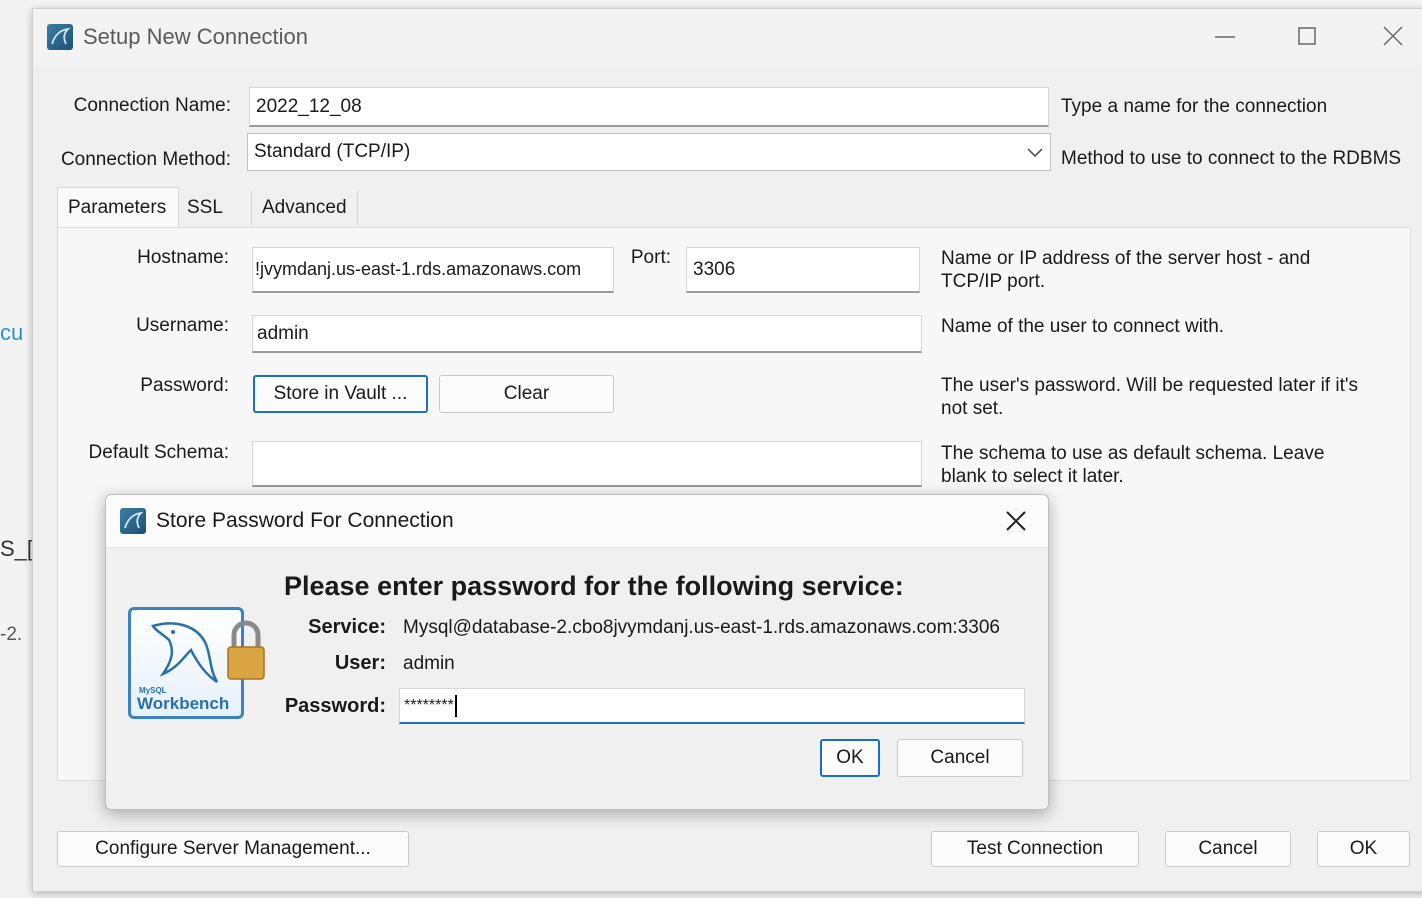 The image size is (1422, 898). Describe the element at coordinates (1225, 36) in the screenshot. I see `minimize-icon` at that location.